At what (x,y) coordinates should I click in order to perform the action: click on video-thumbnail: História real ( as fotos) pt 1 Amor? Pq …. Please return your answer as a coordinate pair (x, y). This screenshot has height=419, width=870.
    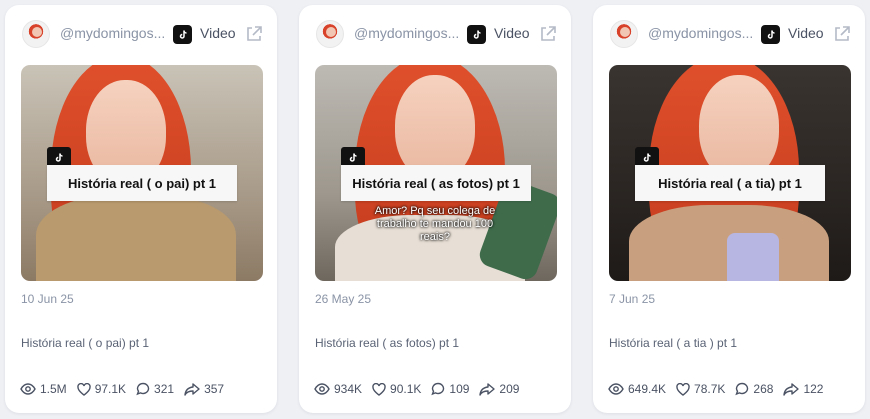
    Looking at the image, I should click on (436, 173).